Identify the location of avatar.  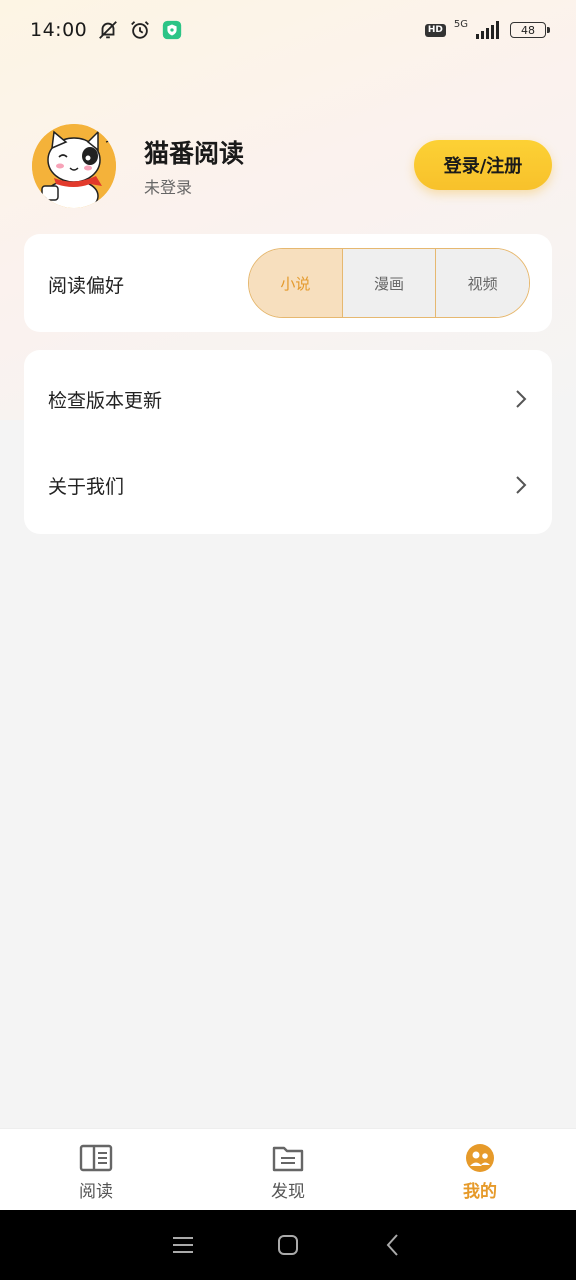
(74, 166).